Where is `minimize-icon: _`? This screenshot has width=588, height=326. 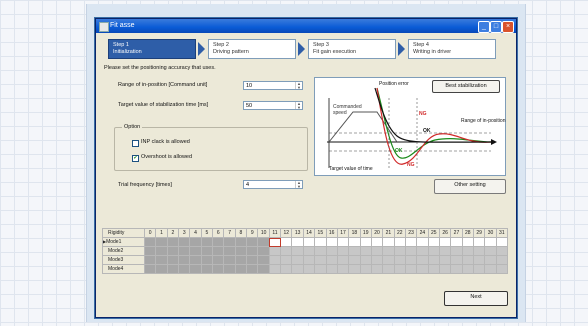 minimize-icon: _ is located at coordinates (484, 27).